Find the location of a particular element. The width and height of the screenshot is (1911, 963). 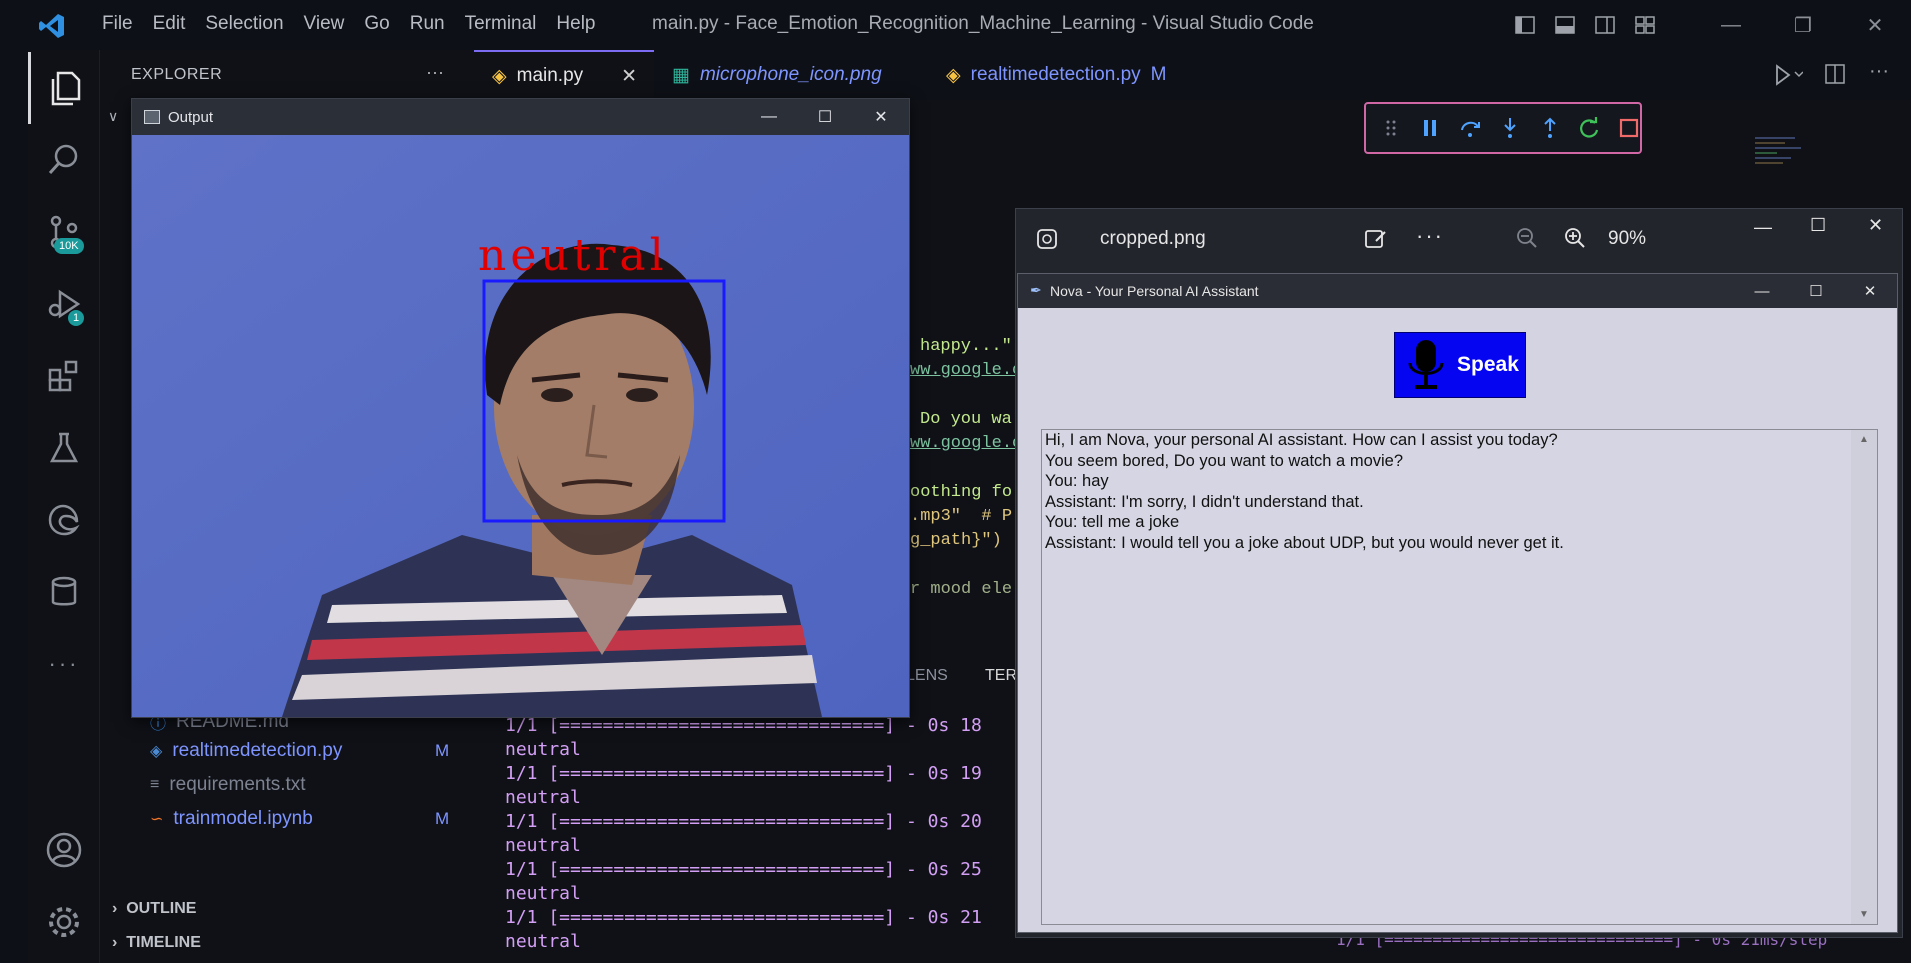

debug-toolbar is located at coordinates (1503, 128).